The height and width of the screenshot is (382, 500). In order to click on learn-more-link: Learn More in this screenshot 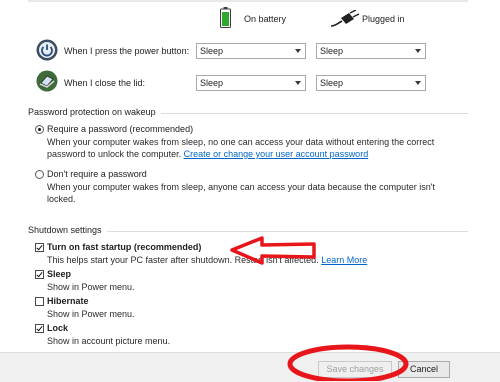, I will do `click(344, 260)`.